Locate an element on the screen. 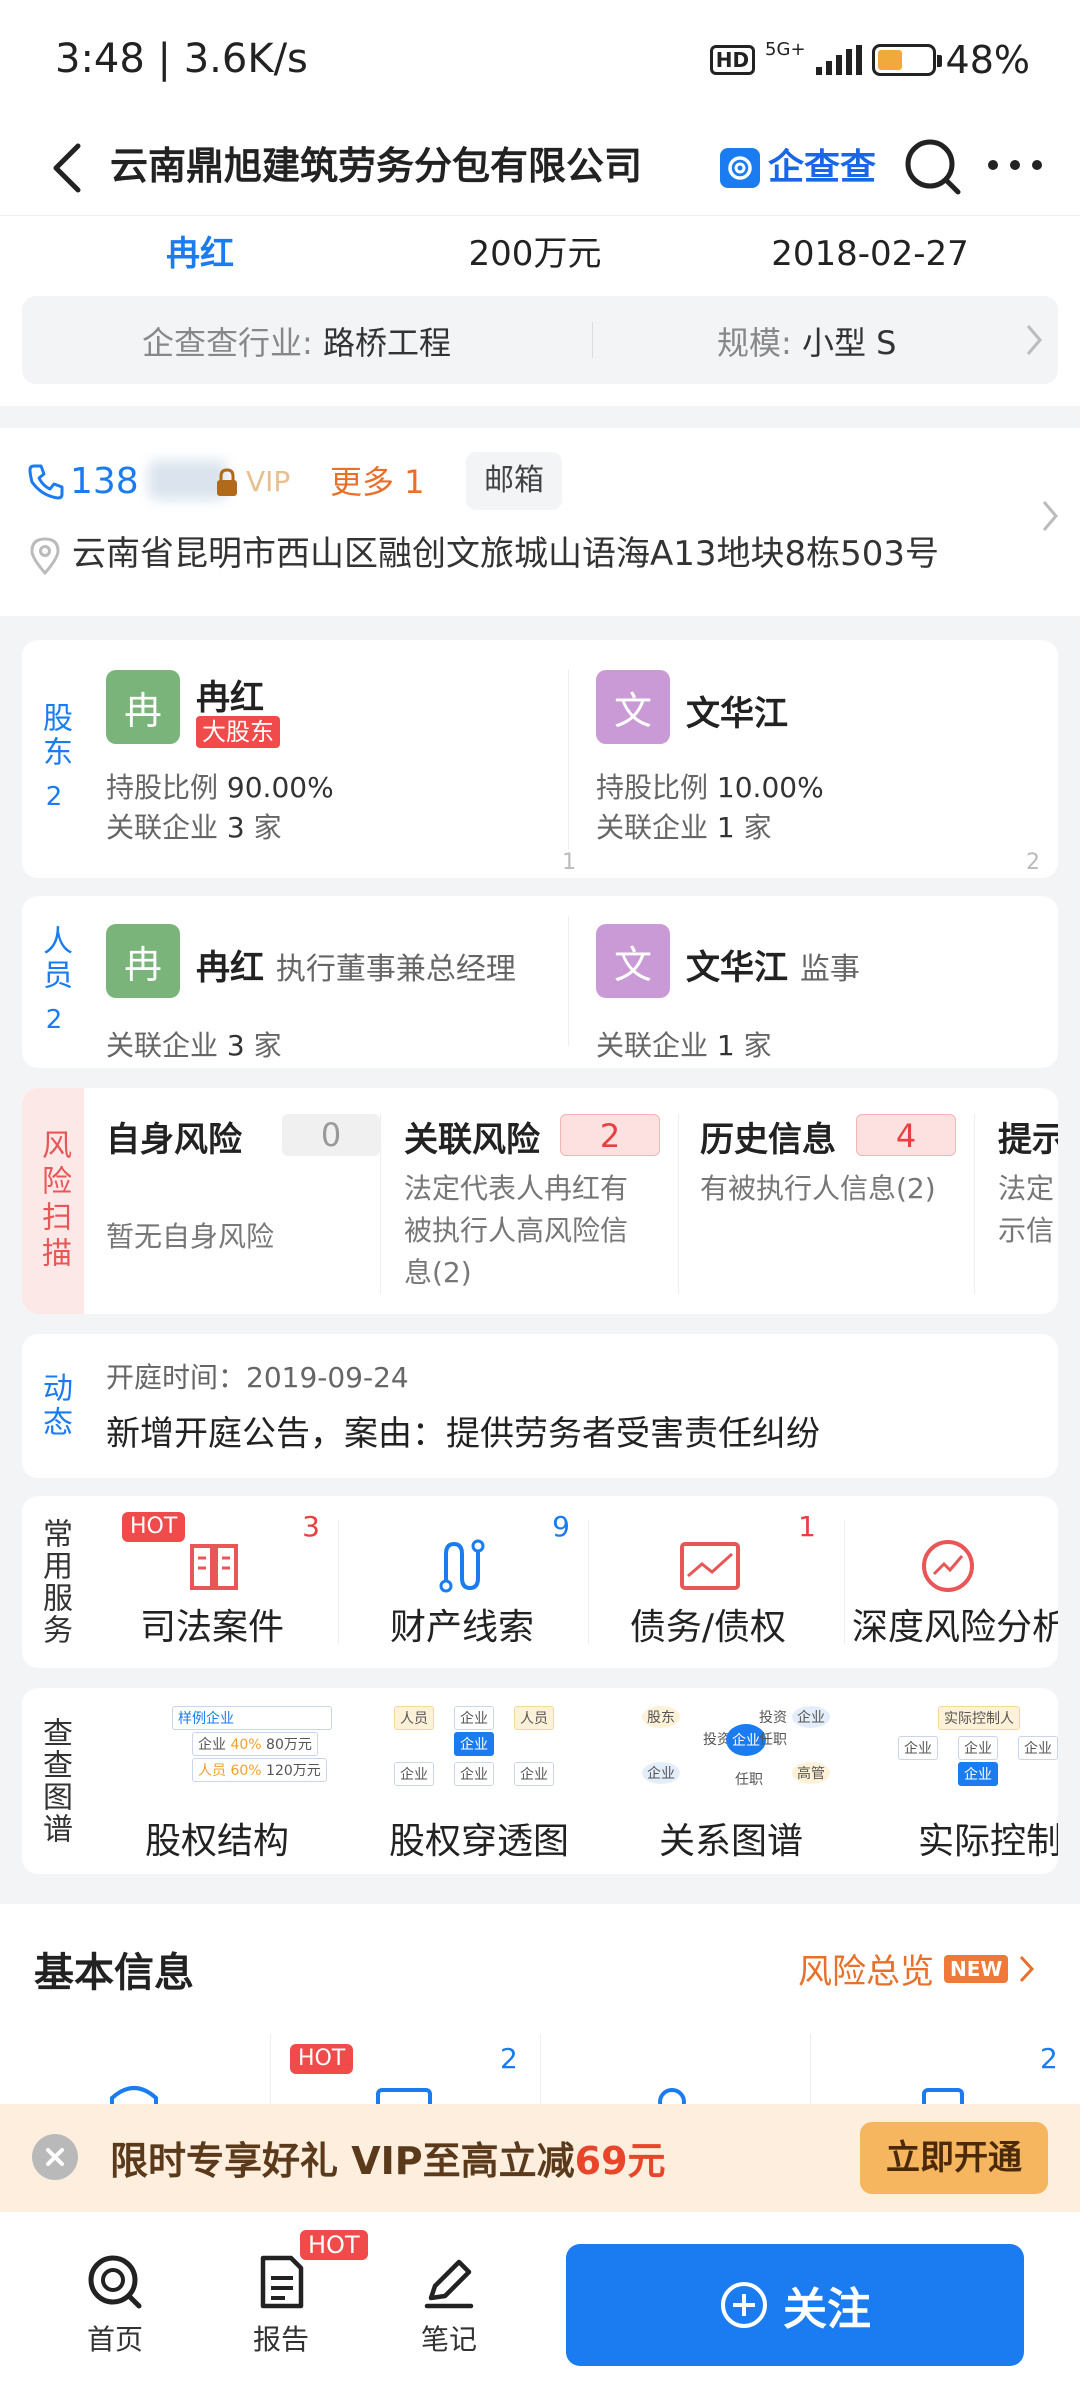 The image size is (1080, 2400). graph-equity-penetration: 人员 企业 人员 企业 企业 企业 企业 股权穿透图 is located at coordinates (479, 1781).